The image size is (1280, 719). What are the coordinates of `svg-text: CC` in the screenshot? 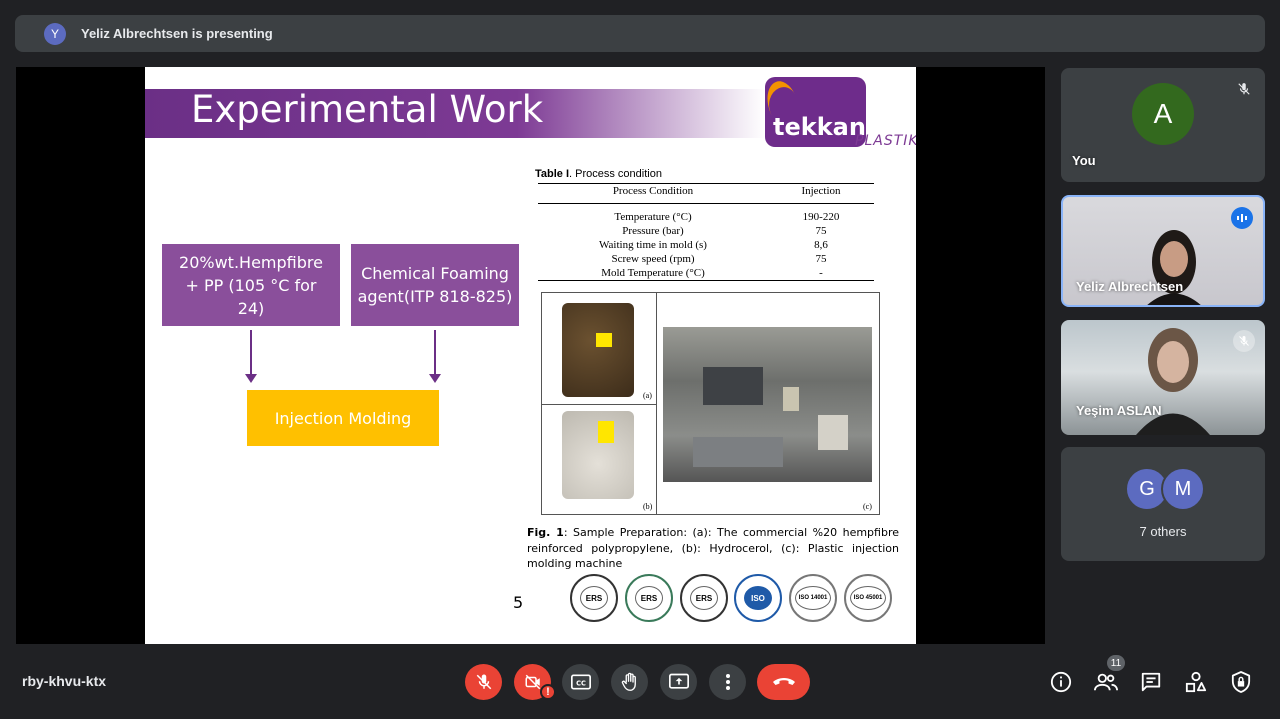 It's located at (581, 683).